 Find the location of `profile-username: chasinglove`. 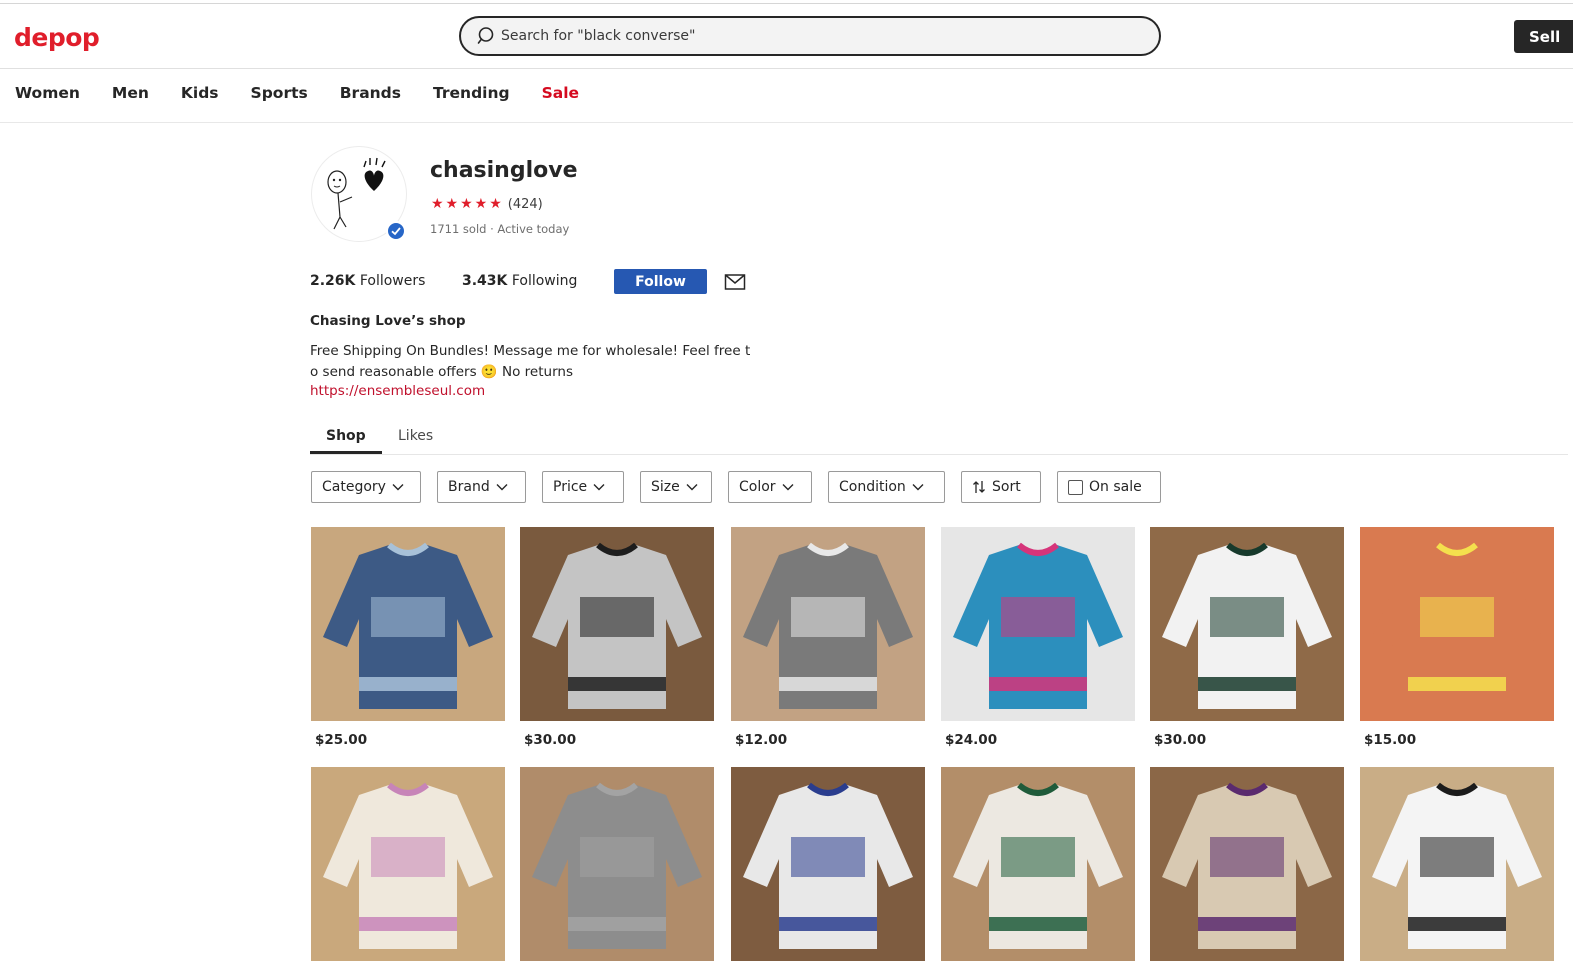

profile-username: chasinglove is located at coordinates (504, 170).